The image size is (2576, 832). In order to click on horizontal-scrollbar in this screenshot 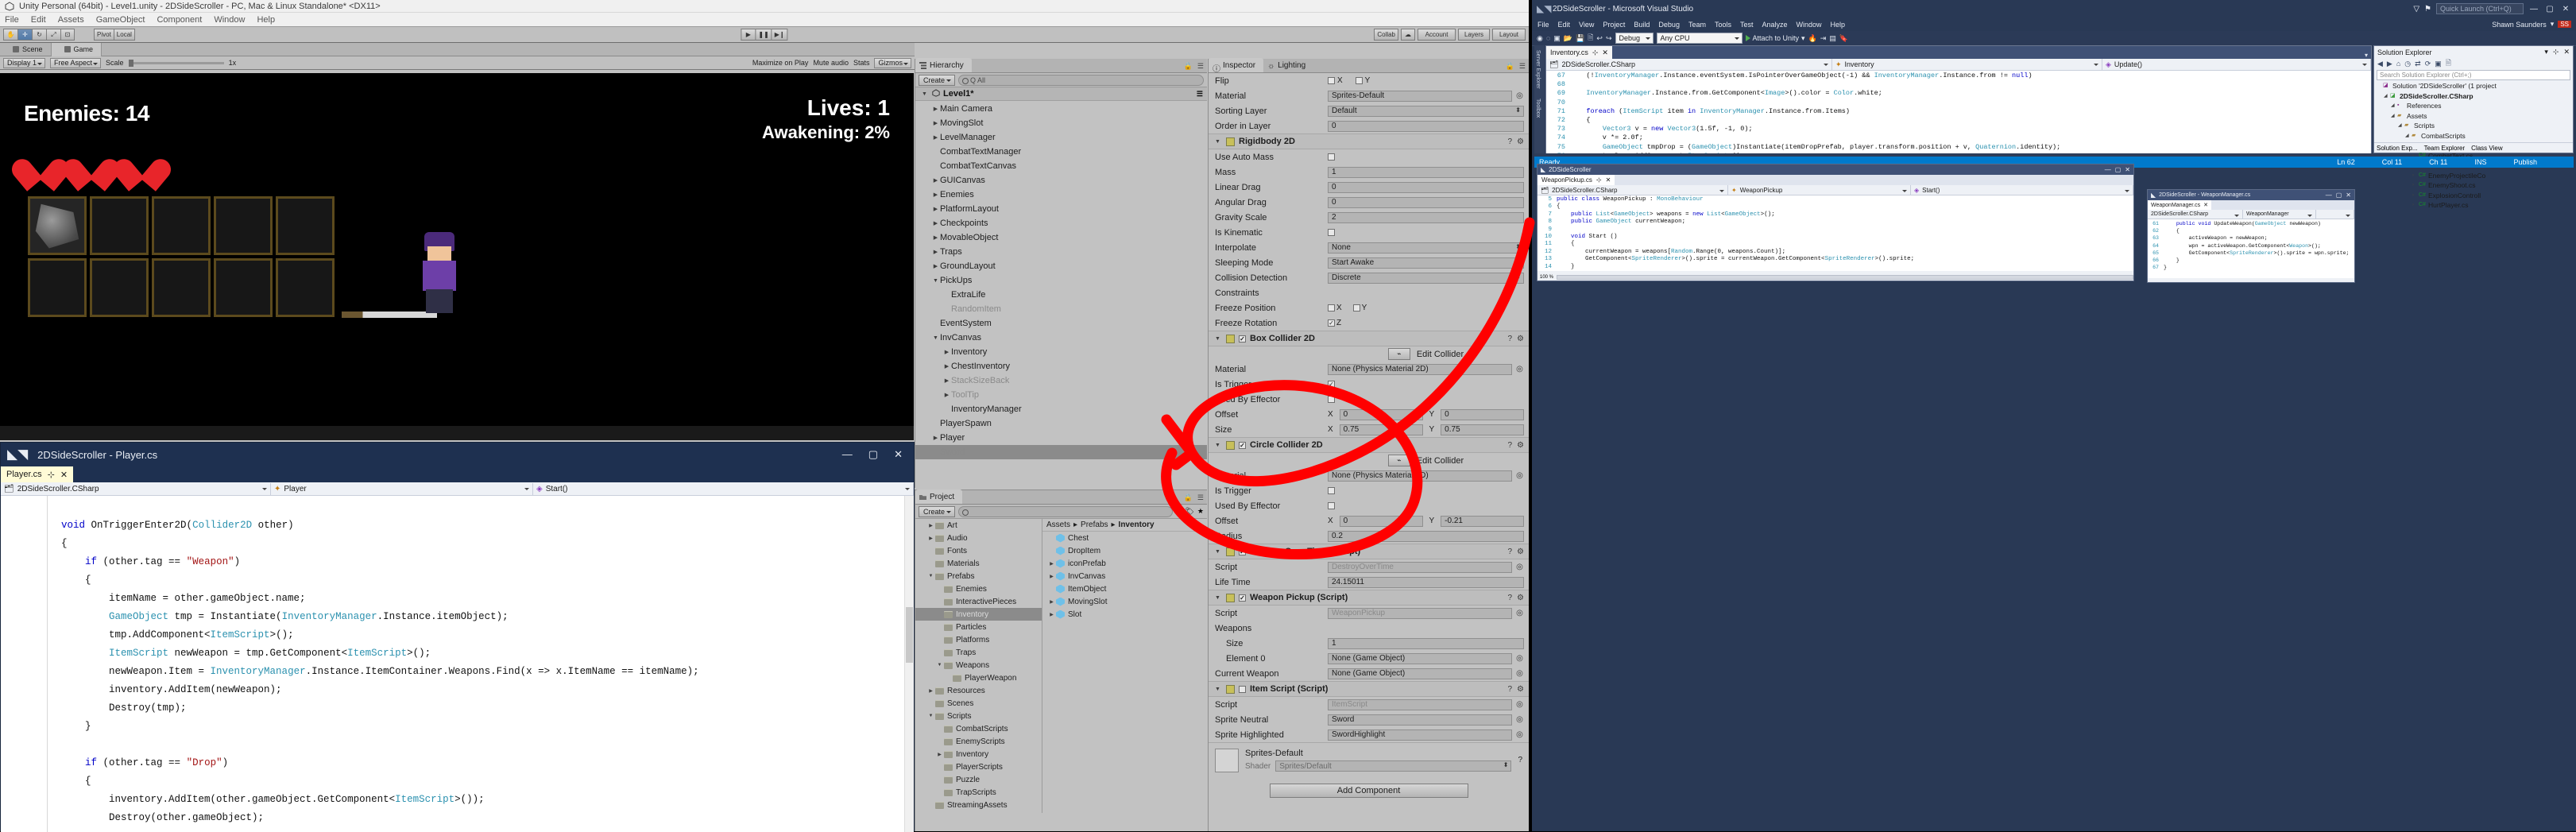, I will do `click(1845, 277)`.